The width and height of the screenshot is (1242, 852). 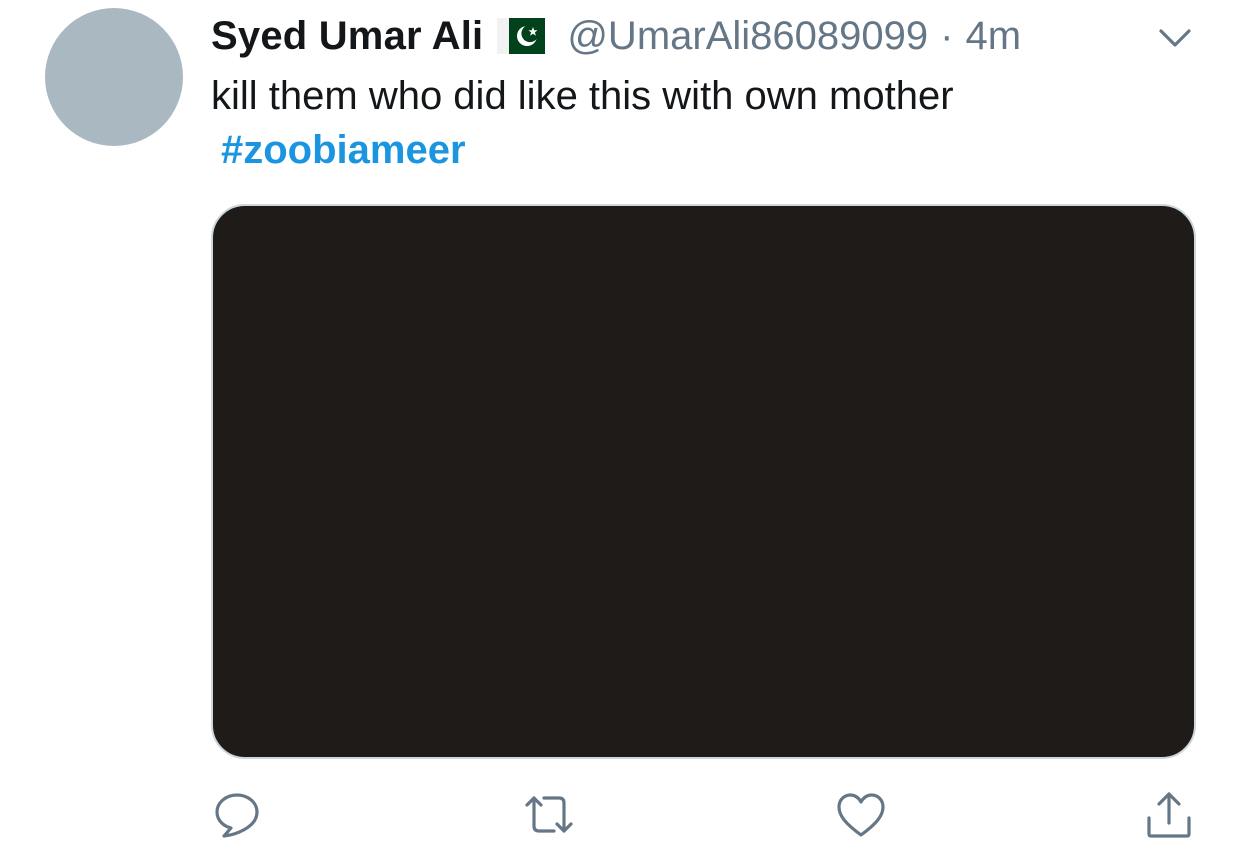 What do you see at coordinates (993, 36) in the screenshot?
I see `timestamp: 4m` at bounding box center [993, 36].